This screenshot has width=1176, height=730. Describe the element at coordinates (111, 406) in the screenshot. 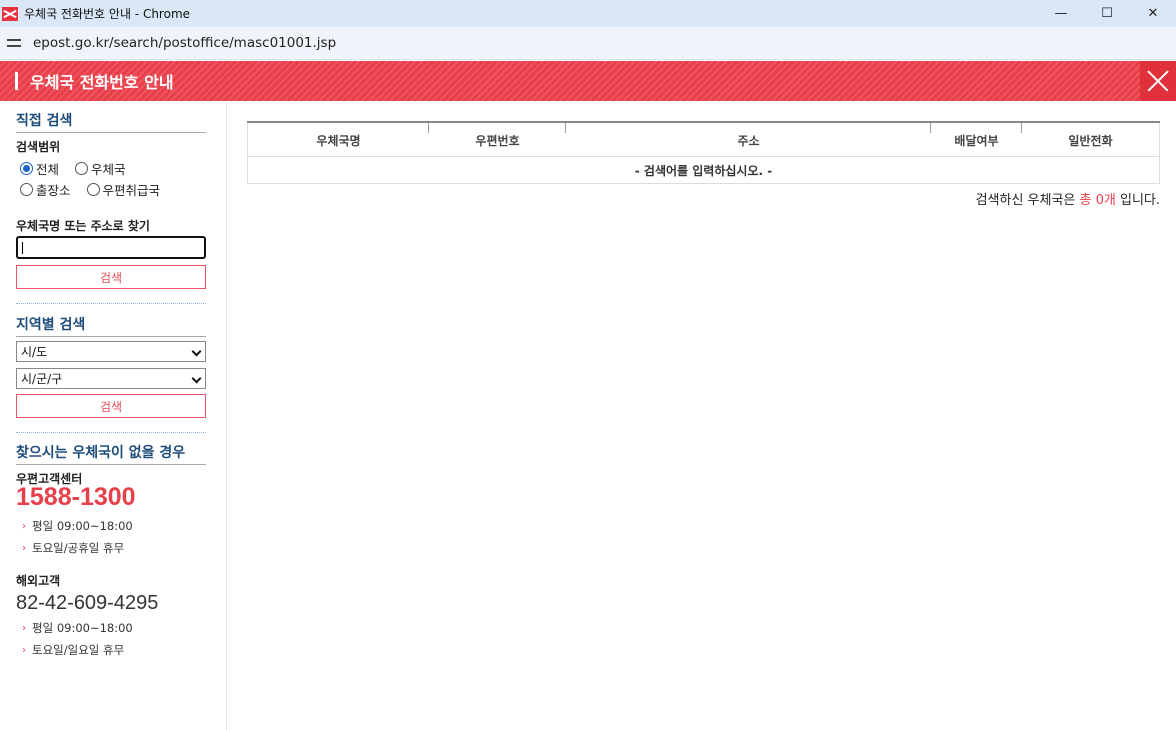

I see `region-search-button: 검색` at that location.